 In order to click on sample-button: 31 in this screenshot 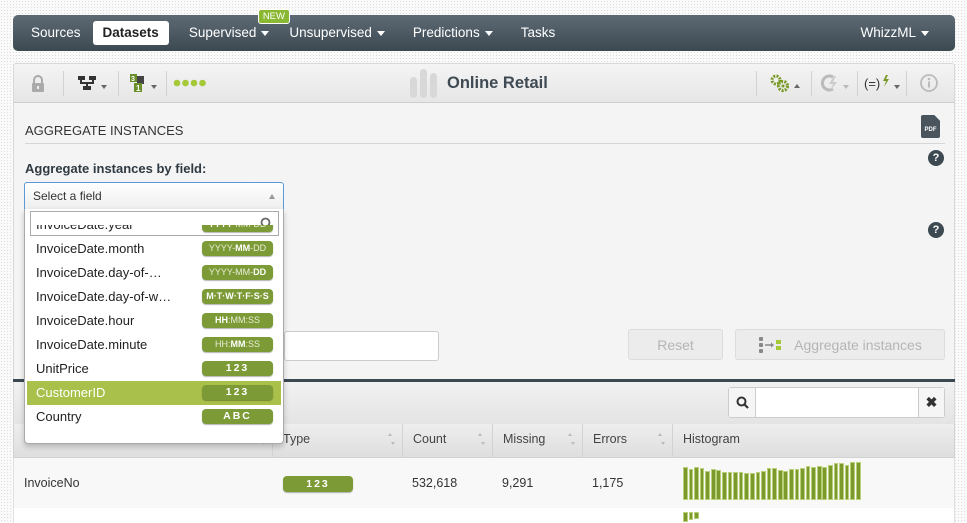, I will do `click(143, 83)`.